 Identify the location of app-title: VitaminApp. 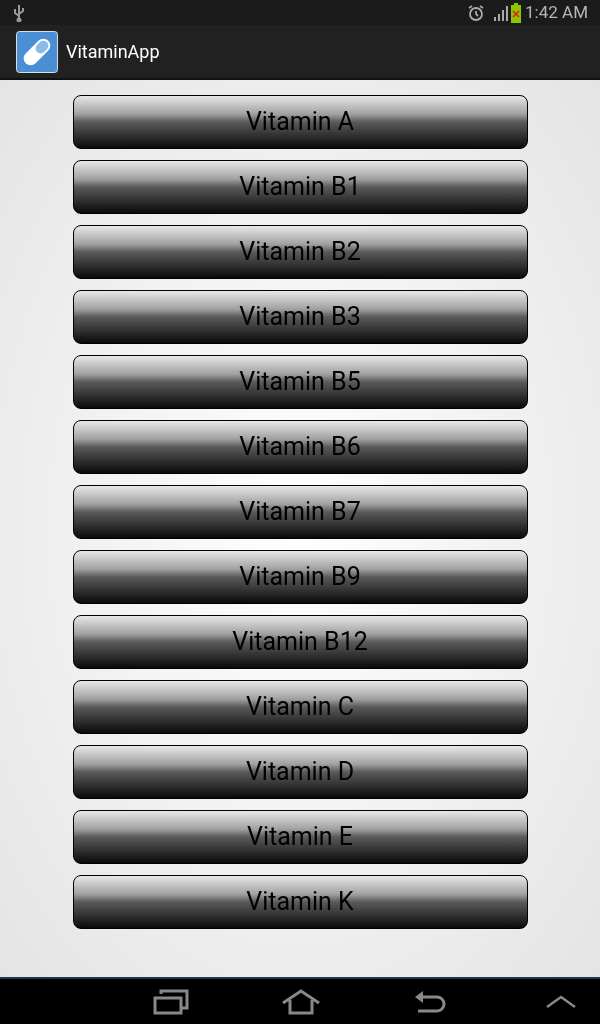
(113, 52).